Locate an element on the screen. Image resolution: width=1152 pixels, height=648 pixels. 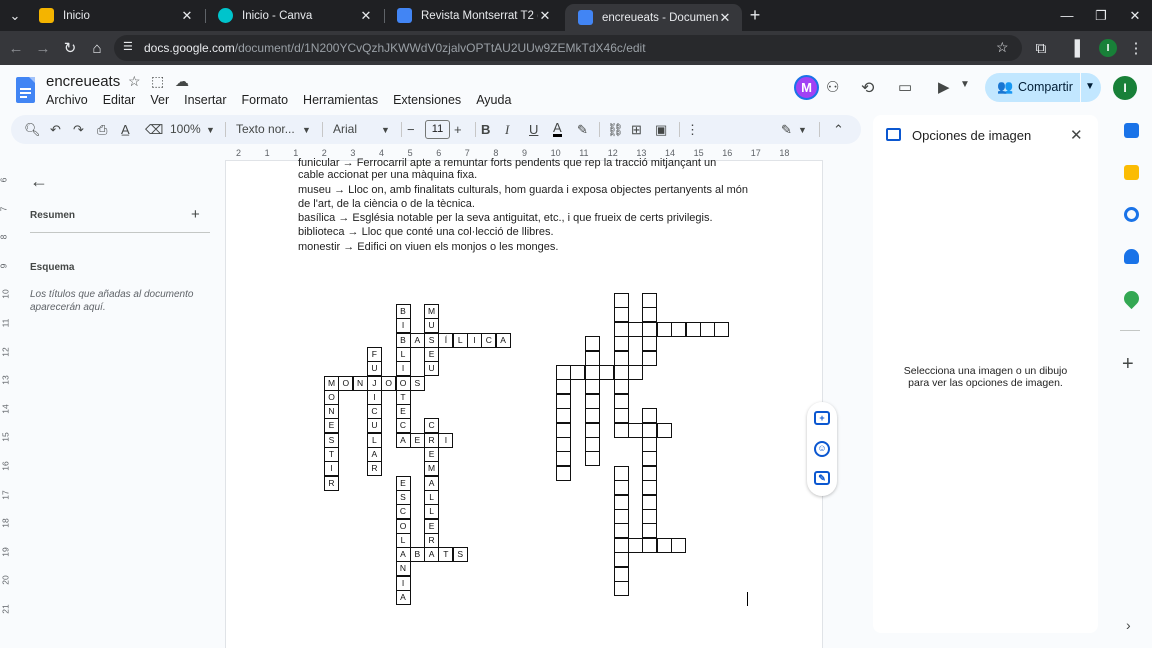
crossword-cell: N is located at coordinates (360, 383).